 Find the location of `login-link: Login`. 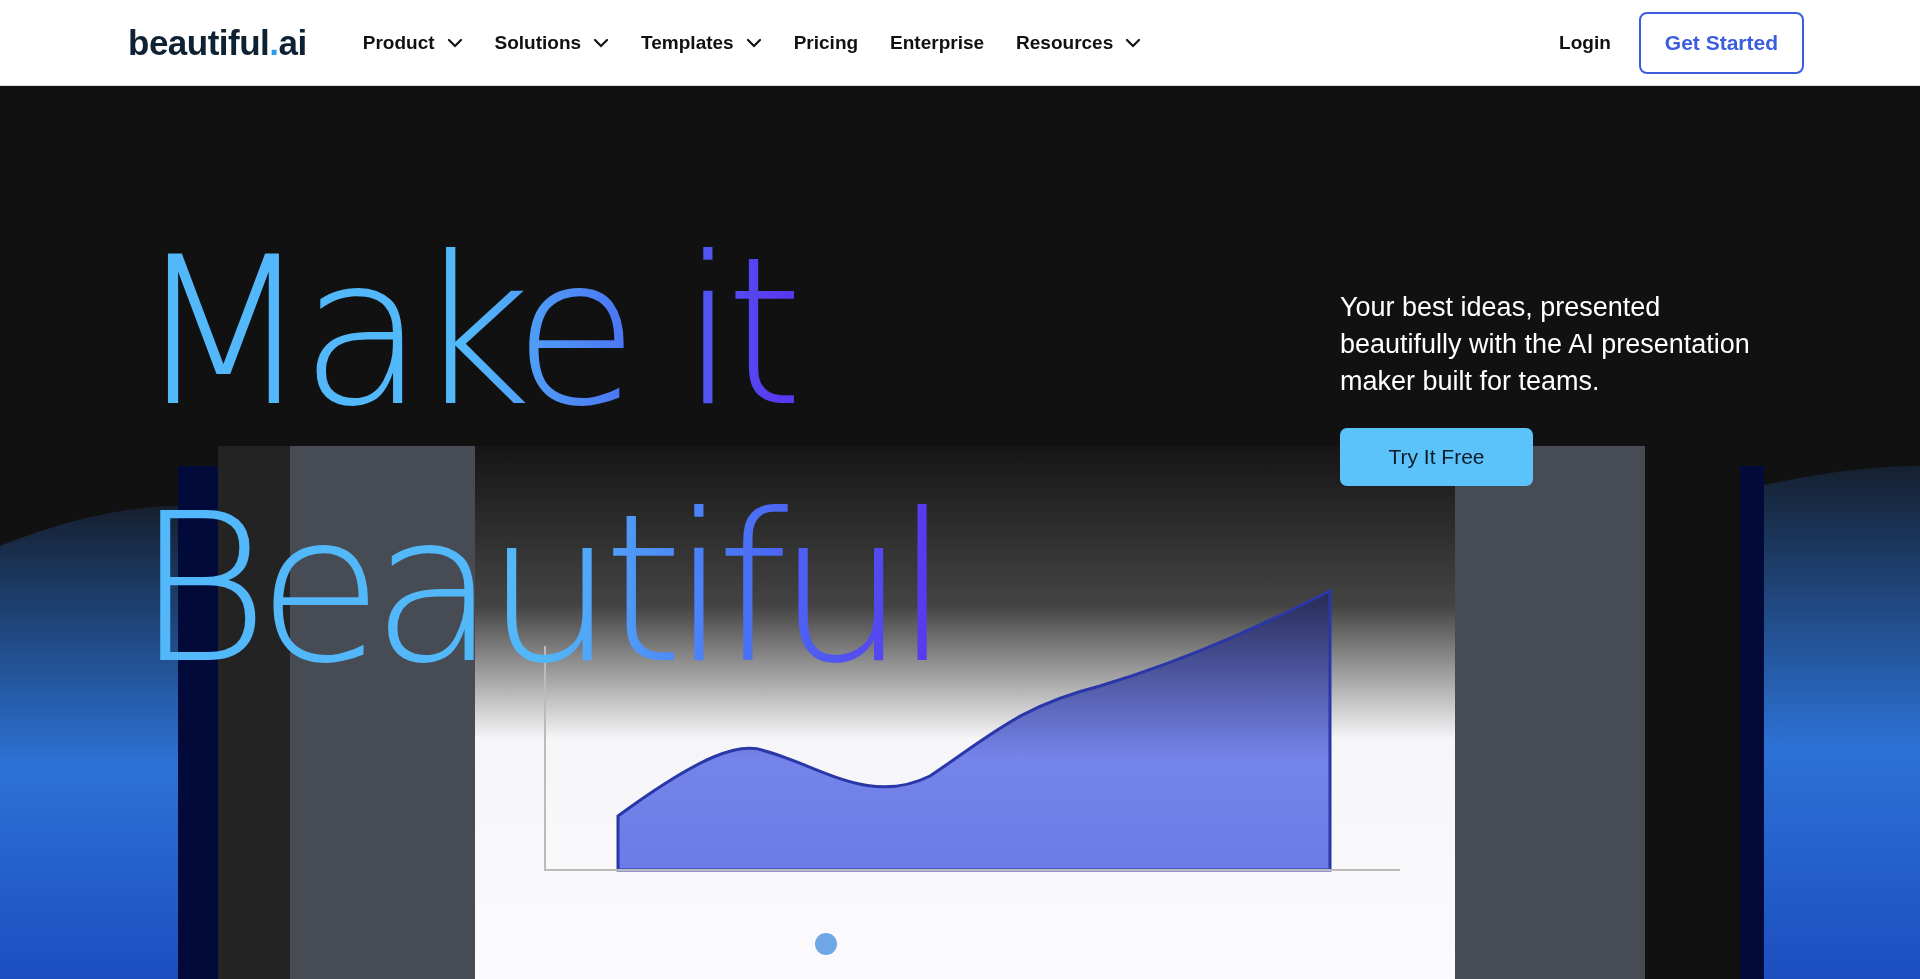

login-link: Login is located at coordinates (1585, 42).